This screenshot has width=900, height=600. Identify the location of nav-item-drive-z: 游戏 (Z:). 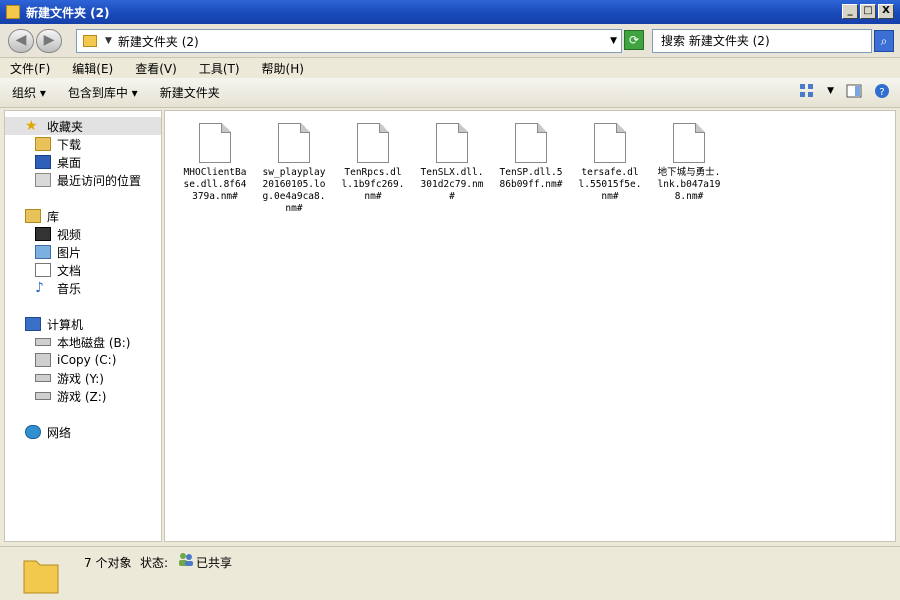
(70, 396).